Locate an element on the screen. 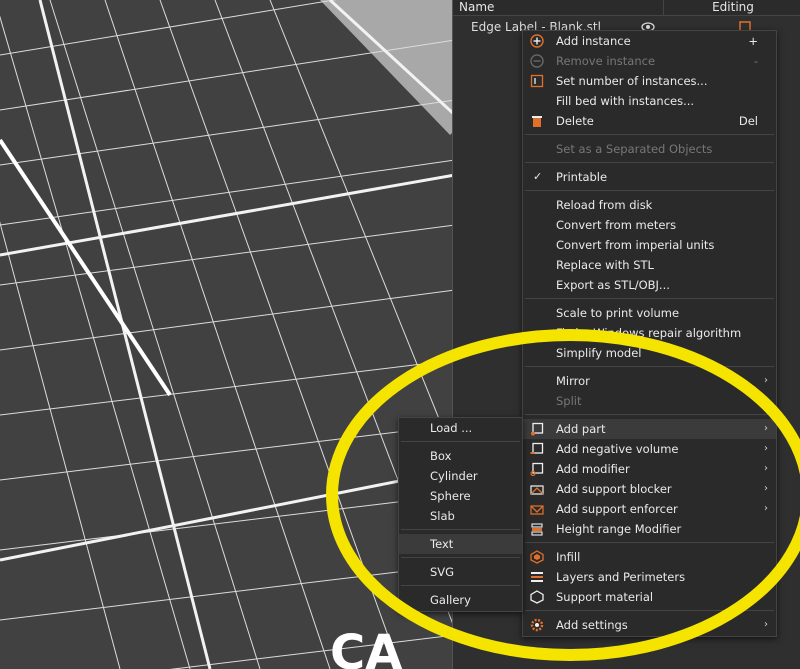 The image size is (800, 669). menu-item-label: Mirror is located at coordinates (573, 381).